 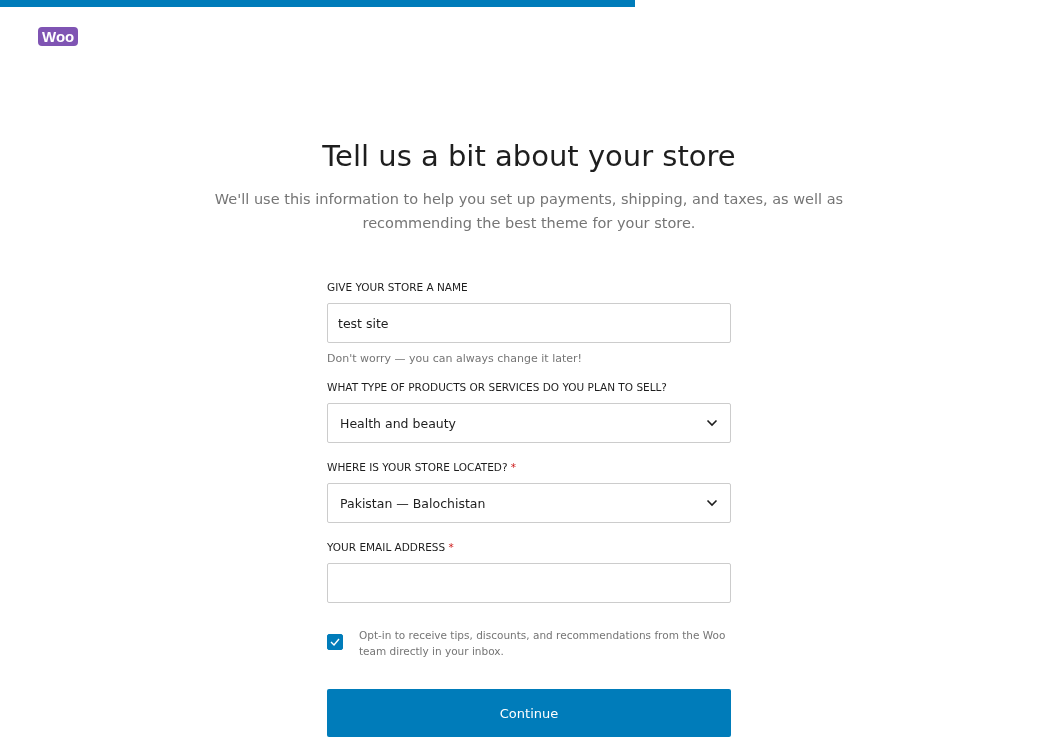 I want to click on dropdown-field: Pakistan — Balochistan, so click(x=529, y=503).